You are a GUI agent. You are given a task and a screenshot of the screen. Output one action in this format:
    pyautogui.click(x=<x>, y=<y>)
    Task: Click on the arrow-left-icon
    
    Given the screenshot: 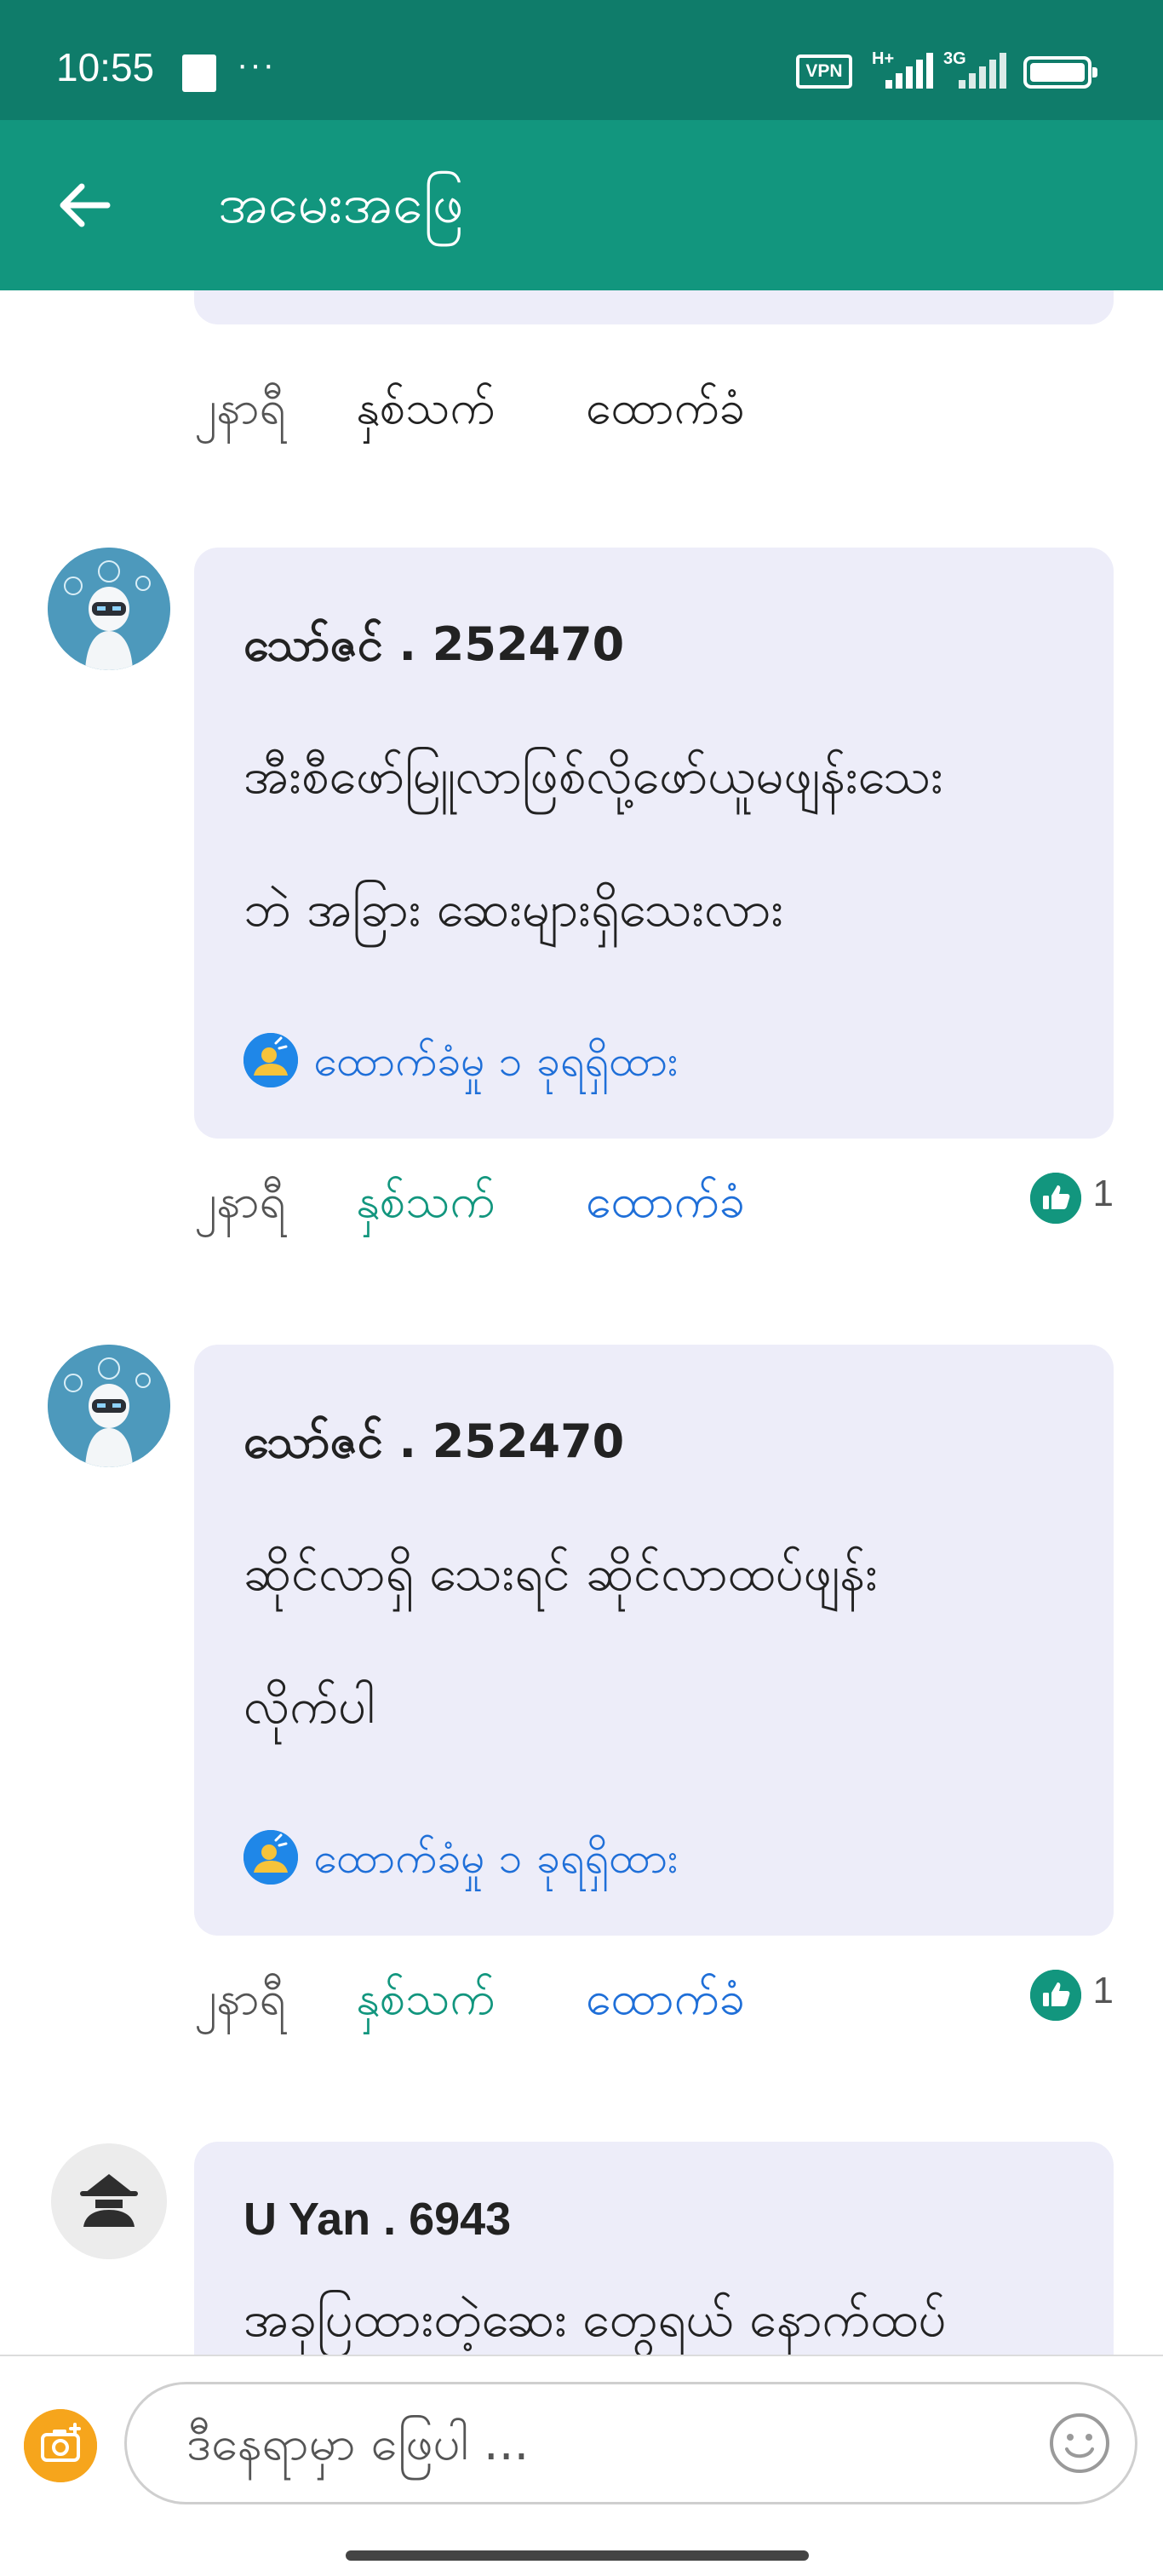 What is the action you would take?
    pyautogui.click(x=85, y=205)
    